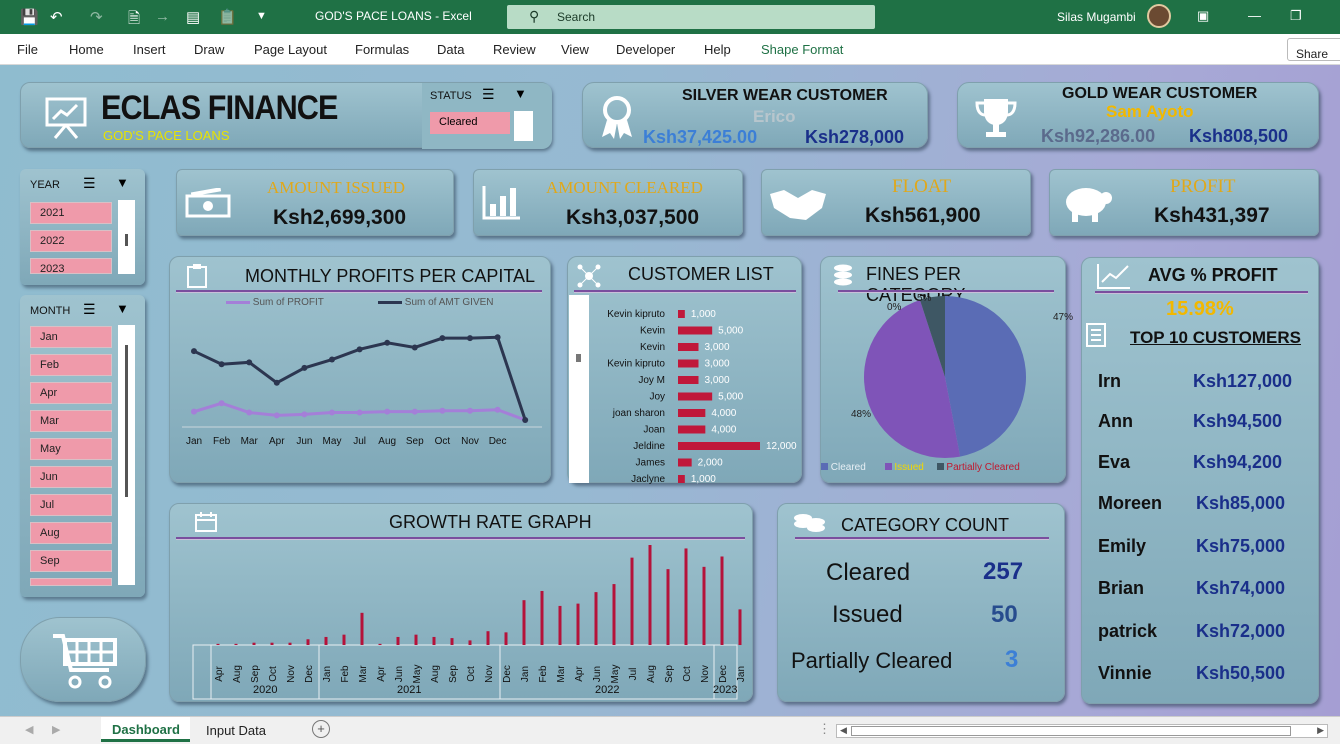 This screenshot has width=1340, height=744. What do you see at coordinates (290, 49) in the screenshot?
I see `menu-page-layout: Page Layout` at bounding box center [290, 49].